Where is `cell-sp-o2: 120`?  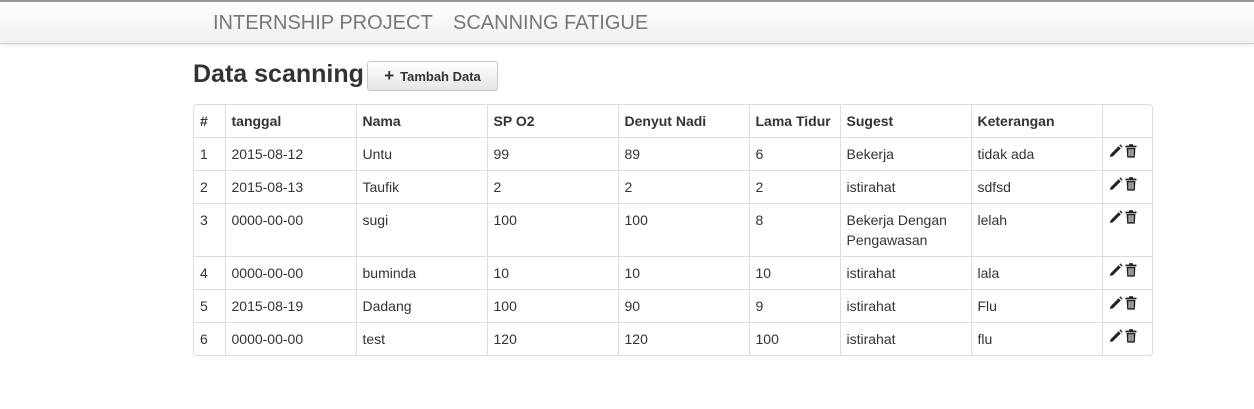 cell-sp-o2: 120 is located at coordinates (552, 338).